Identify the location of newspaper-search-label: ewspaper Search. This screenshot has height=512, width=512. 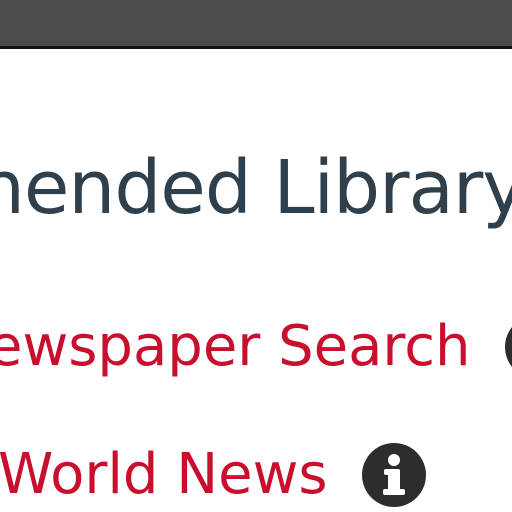
(235, 346).